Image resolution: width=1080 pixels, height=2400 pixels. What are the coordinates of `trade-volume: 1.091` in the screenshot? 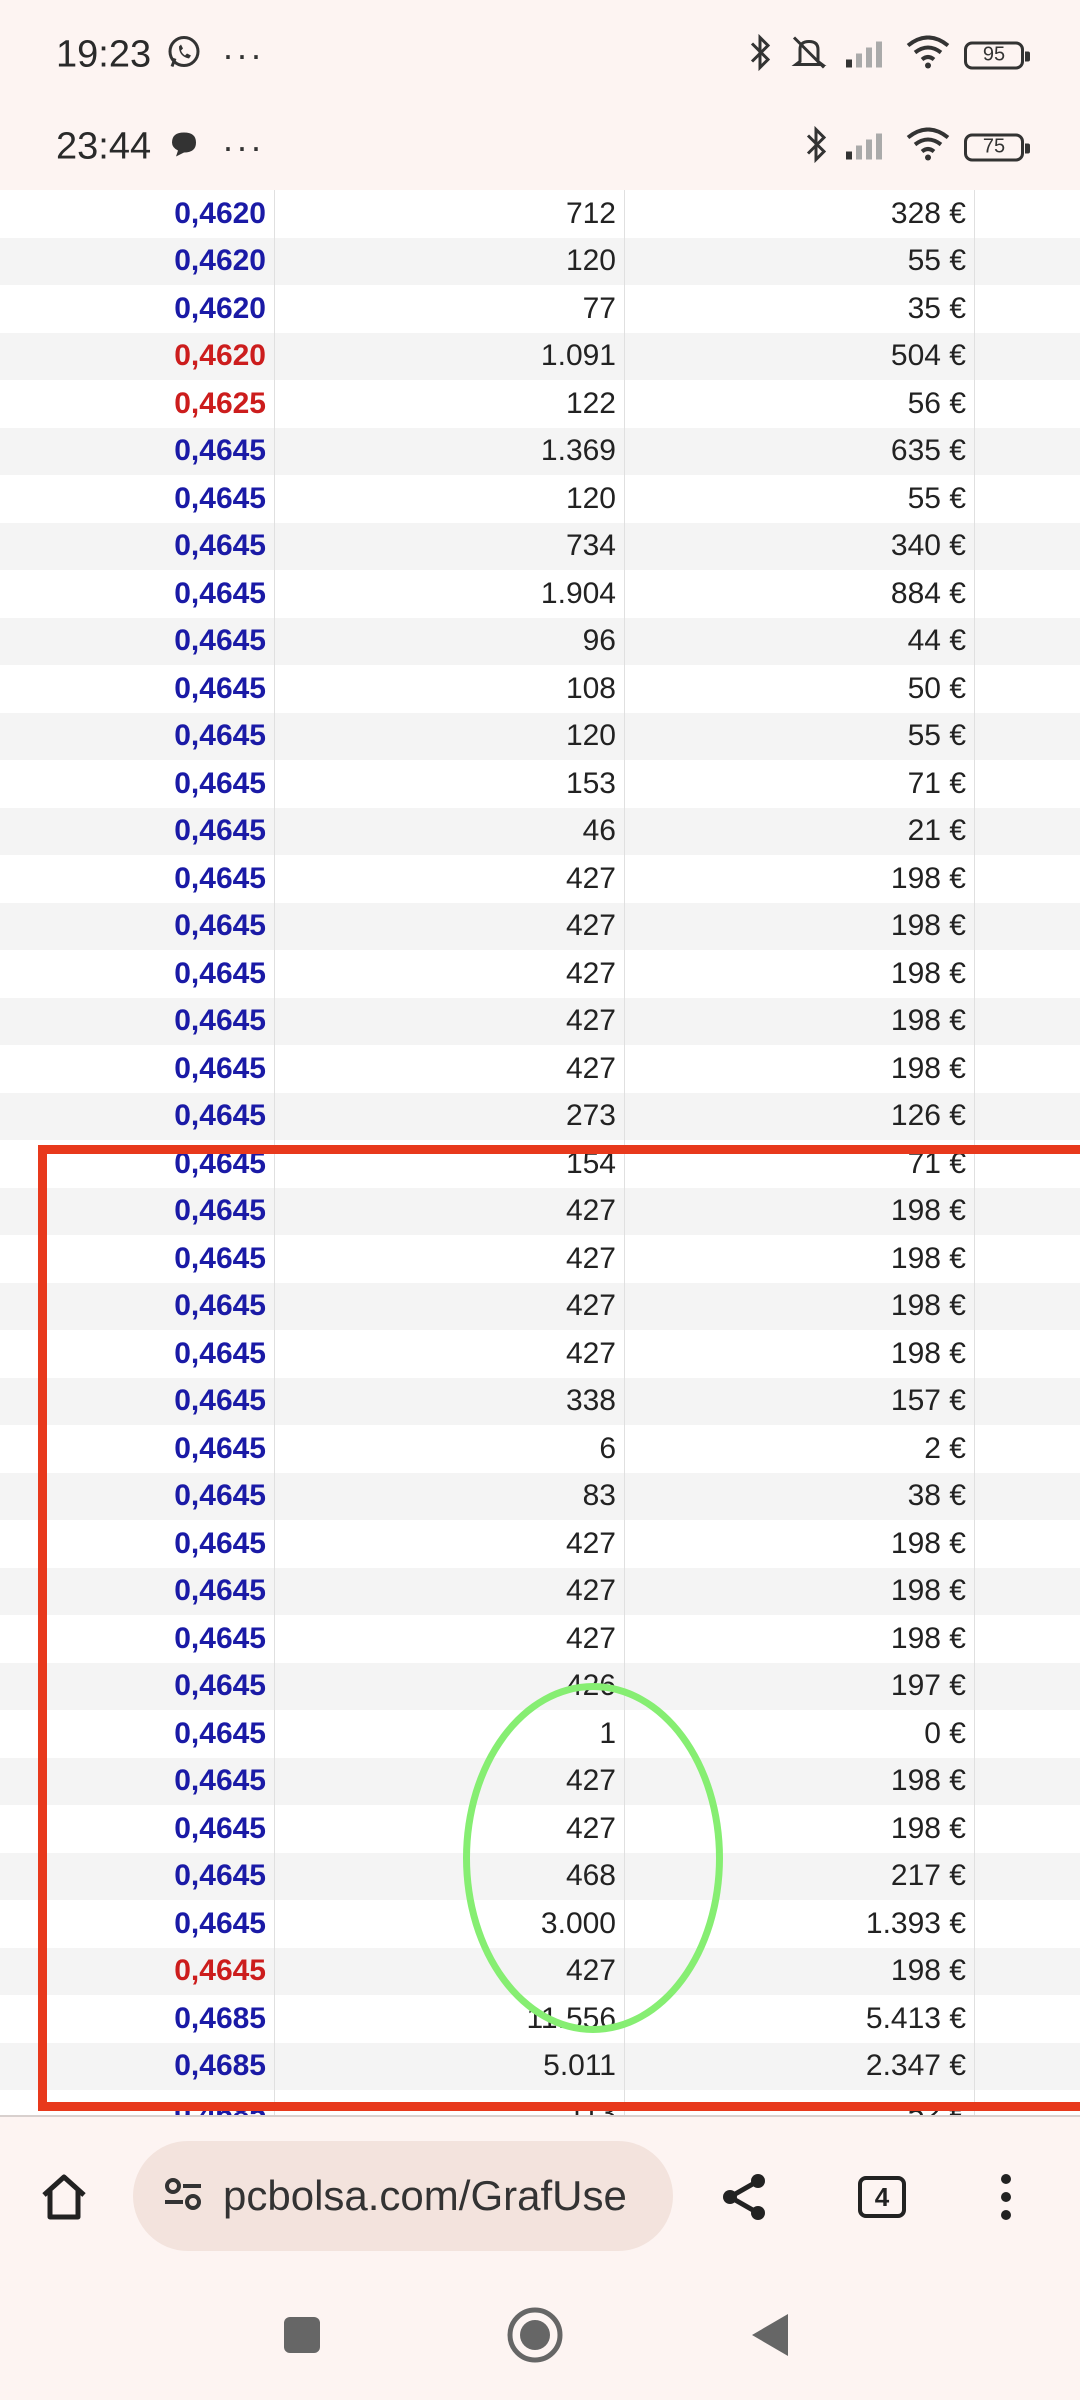 It's located at (450, 356).